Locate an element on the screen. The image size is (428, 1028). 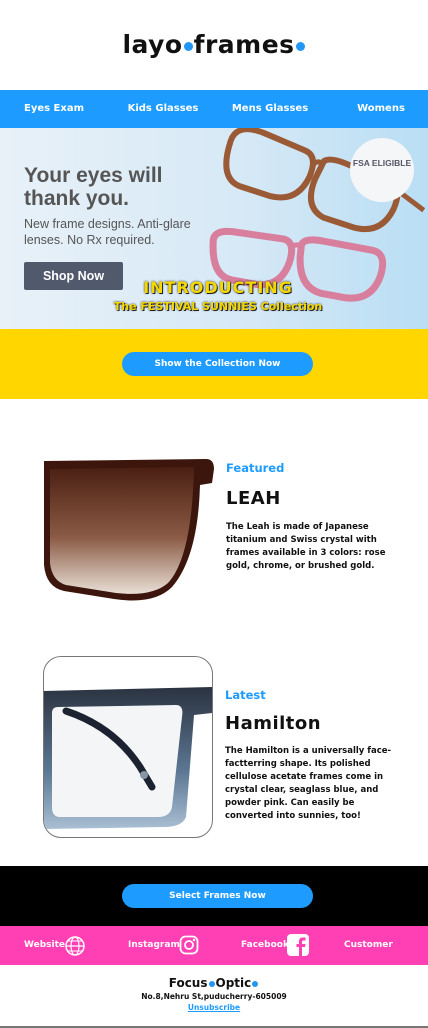
logo-dot-end is located at coordinates (300, 46).